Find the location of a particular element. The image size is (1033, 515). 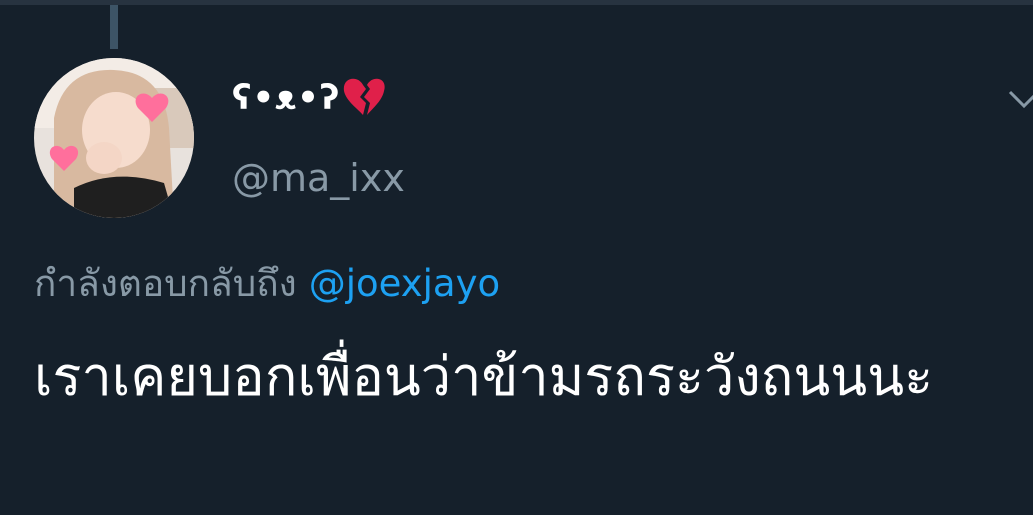

author-display-name: ʕ•ᴥ•ʔ is located at coordinates (309, 102).